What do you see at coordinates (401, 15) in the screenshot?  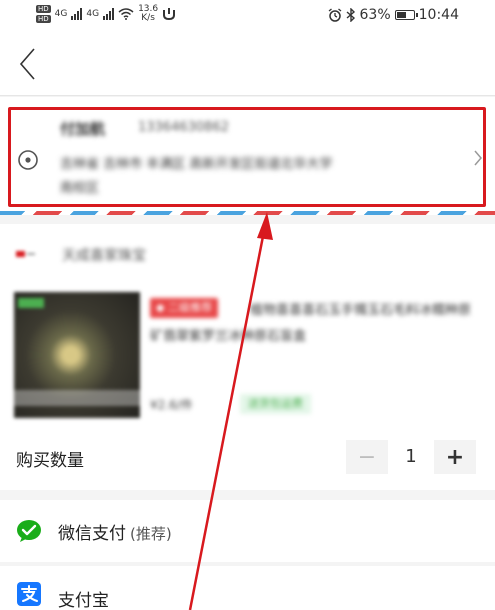 I see `battery-fill` at bounding box center [401, 15].